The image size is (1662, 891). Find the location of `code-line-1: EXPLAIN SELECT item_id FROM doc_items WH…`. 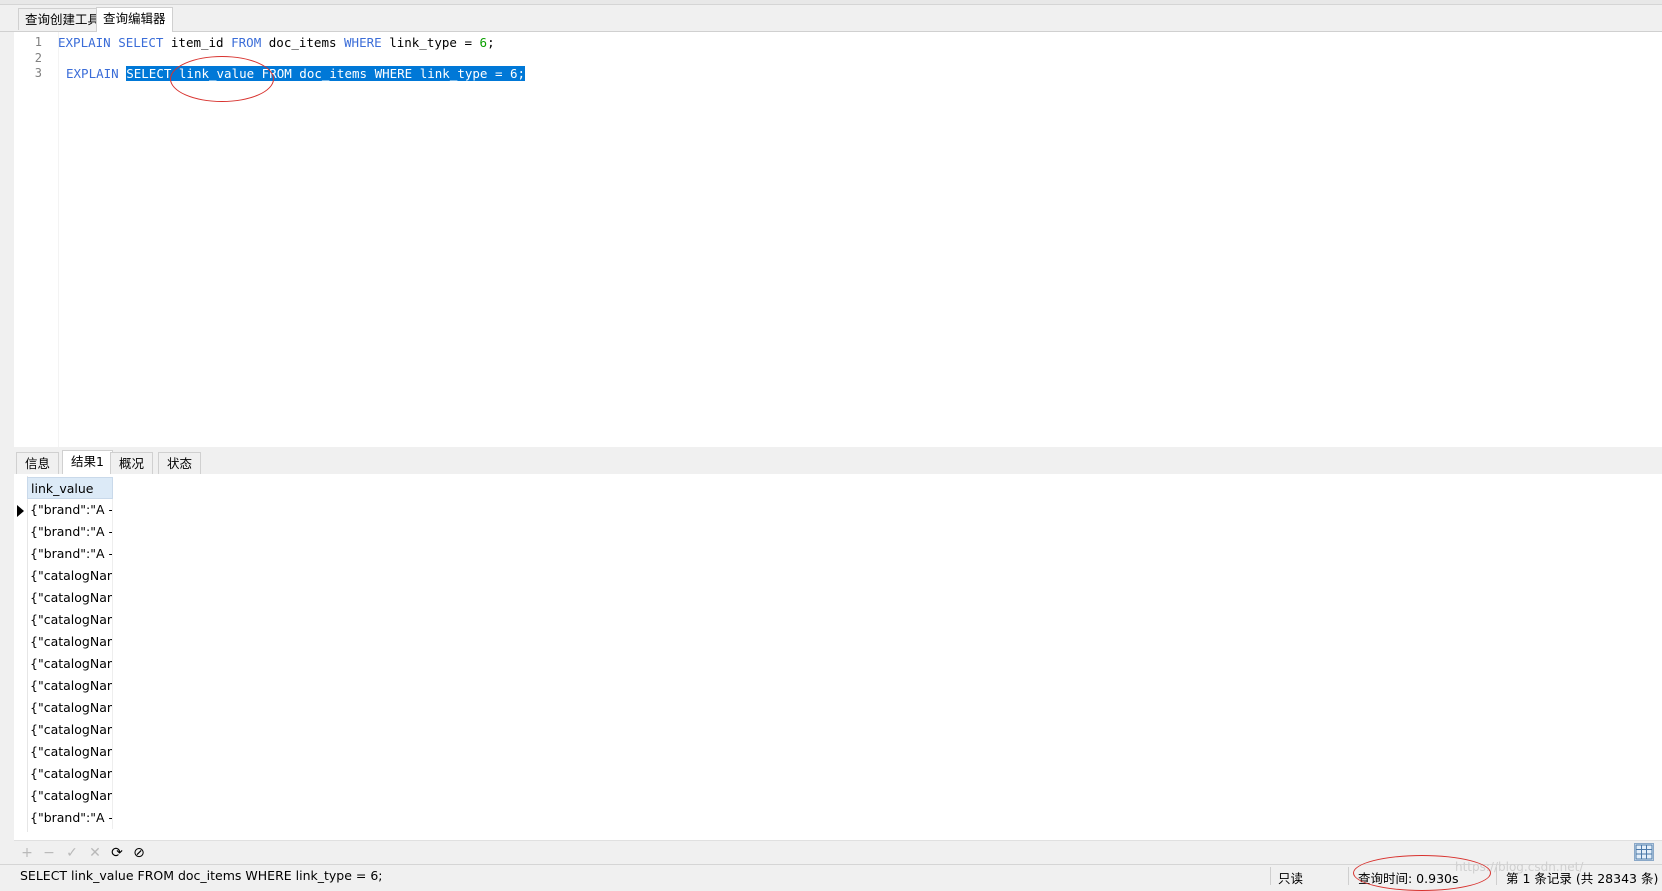

code-line-1: EXPLAIN SELECT item_id FROM doc_items WH… is located at coordinates (276, 42).